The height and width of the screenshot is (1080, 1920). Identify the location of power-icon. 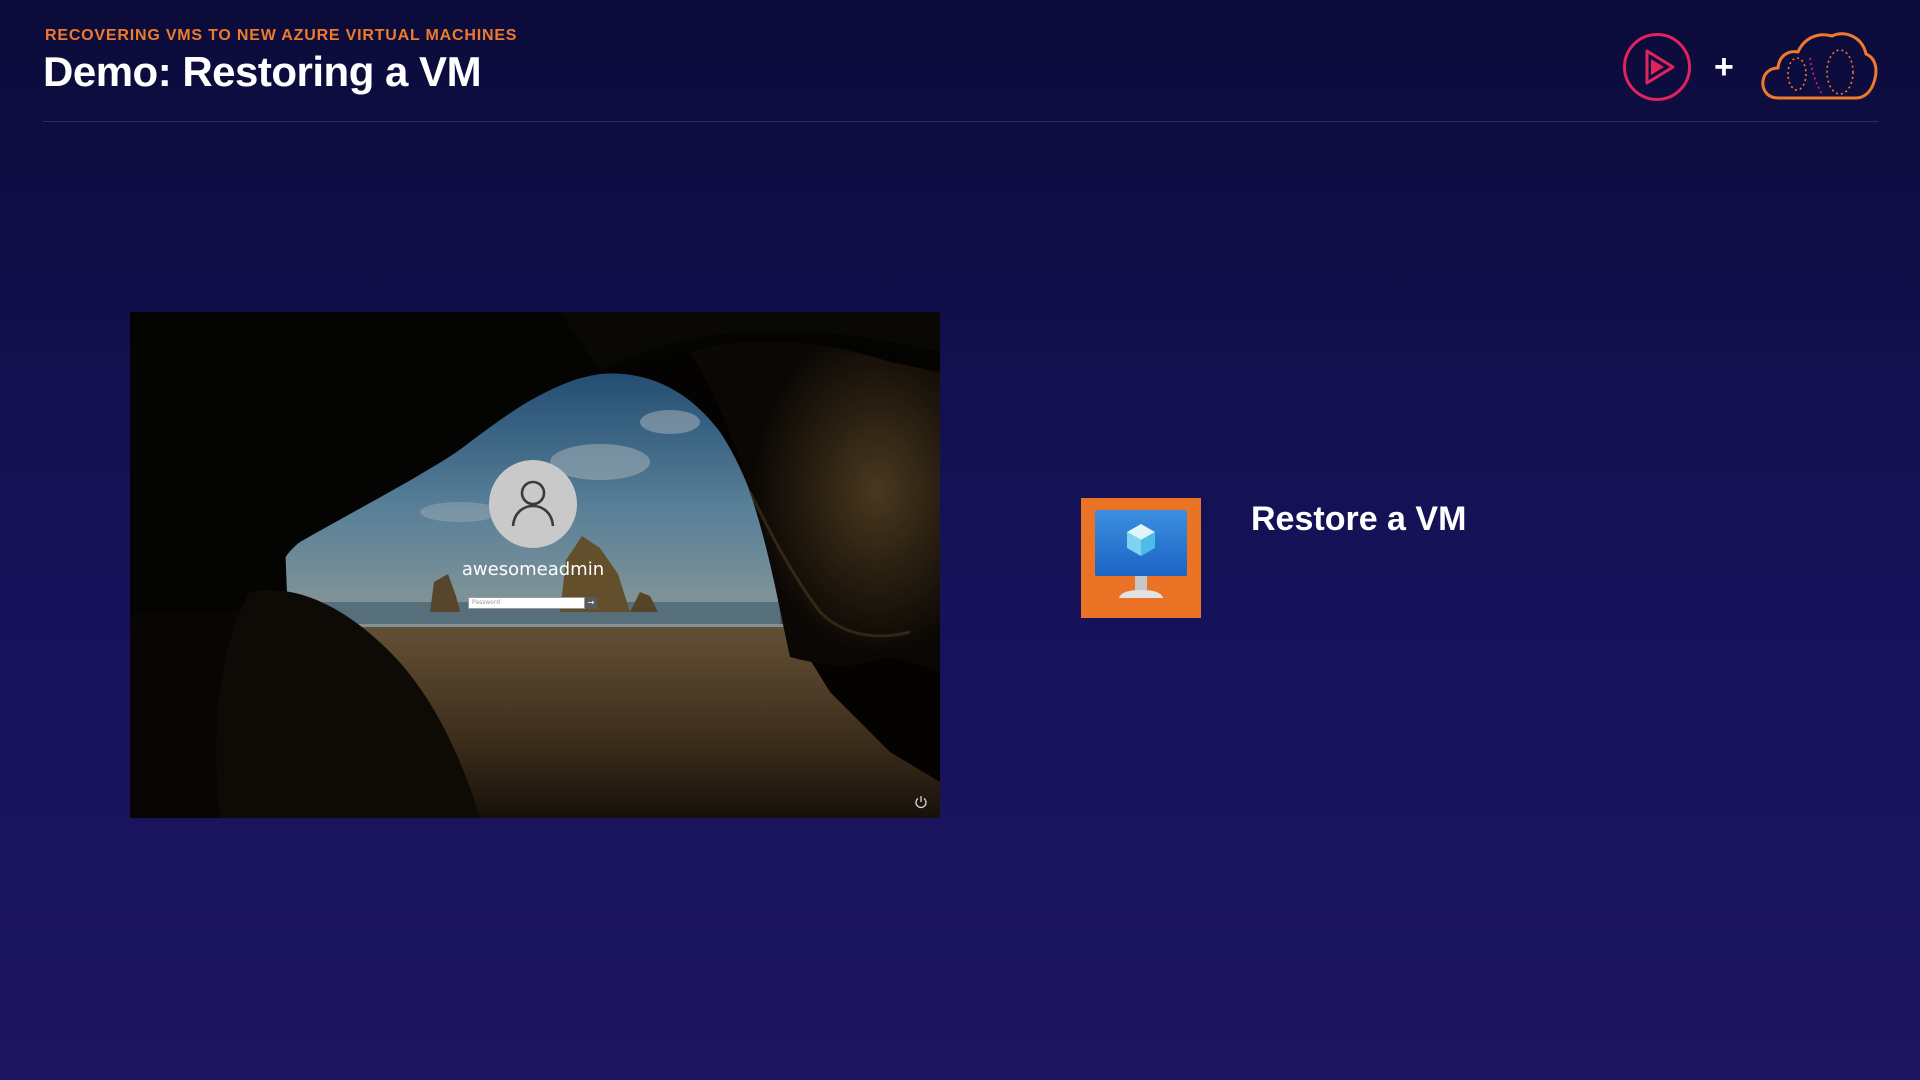
(921, 802).